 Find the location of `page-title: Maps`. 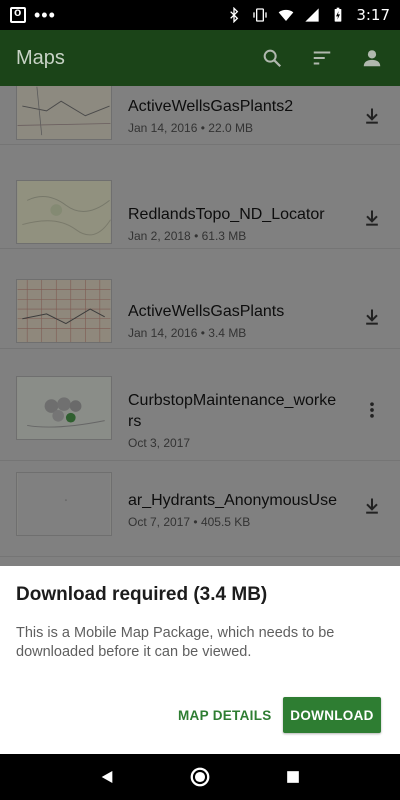

page-title: Maps is located at coordinates (40, 57).